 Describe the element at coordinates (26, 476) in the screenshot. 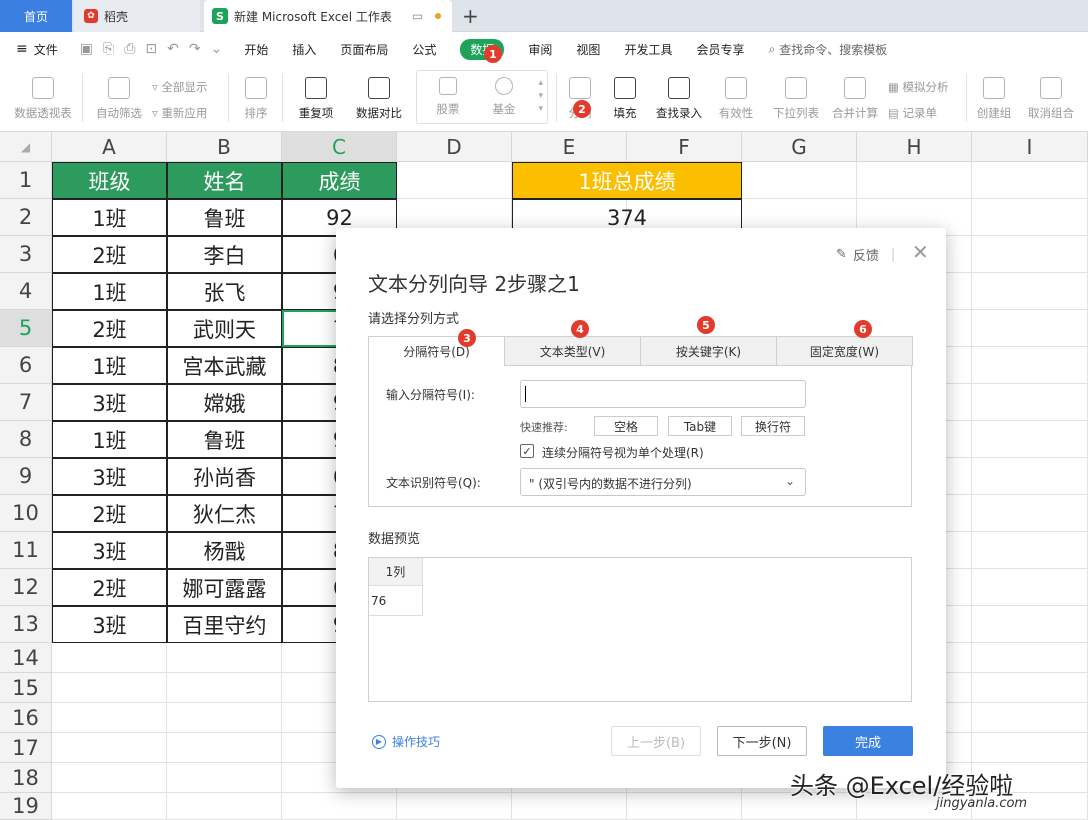

I see `row-header: 9` at that location.